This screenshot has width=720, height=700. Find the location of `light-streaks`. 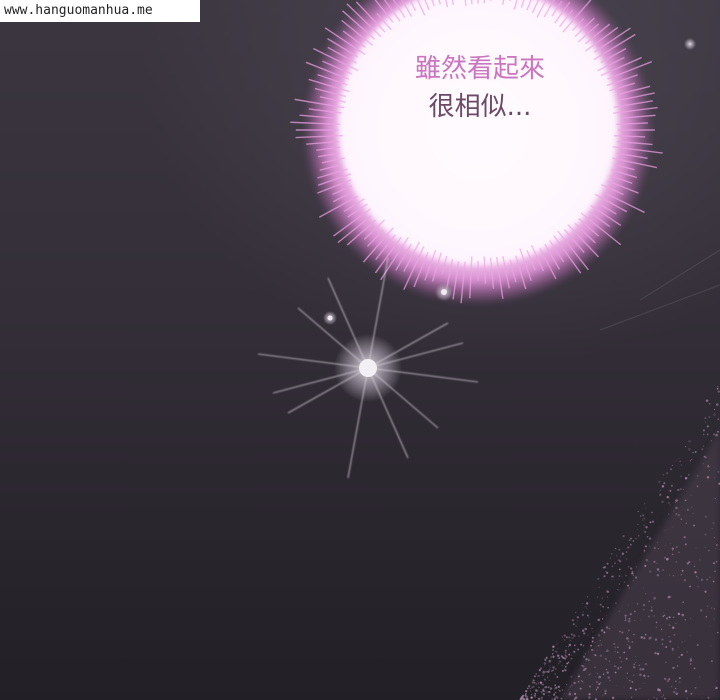

light-streaks is located at coordinates (659, 290).